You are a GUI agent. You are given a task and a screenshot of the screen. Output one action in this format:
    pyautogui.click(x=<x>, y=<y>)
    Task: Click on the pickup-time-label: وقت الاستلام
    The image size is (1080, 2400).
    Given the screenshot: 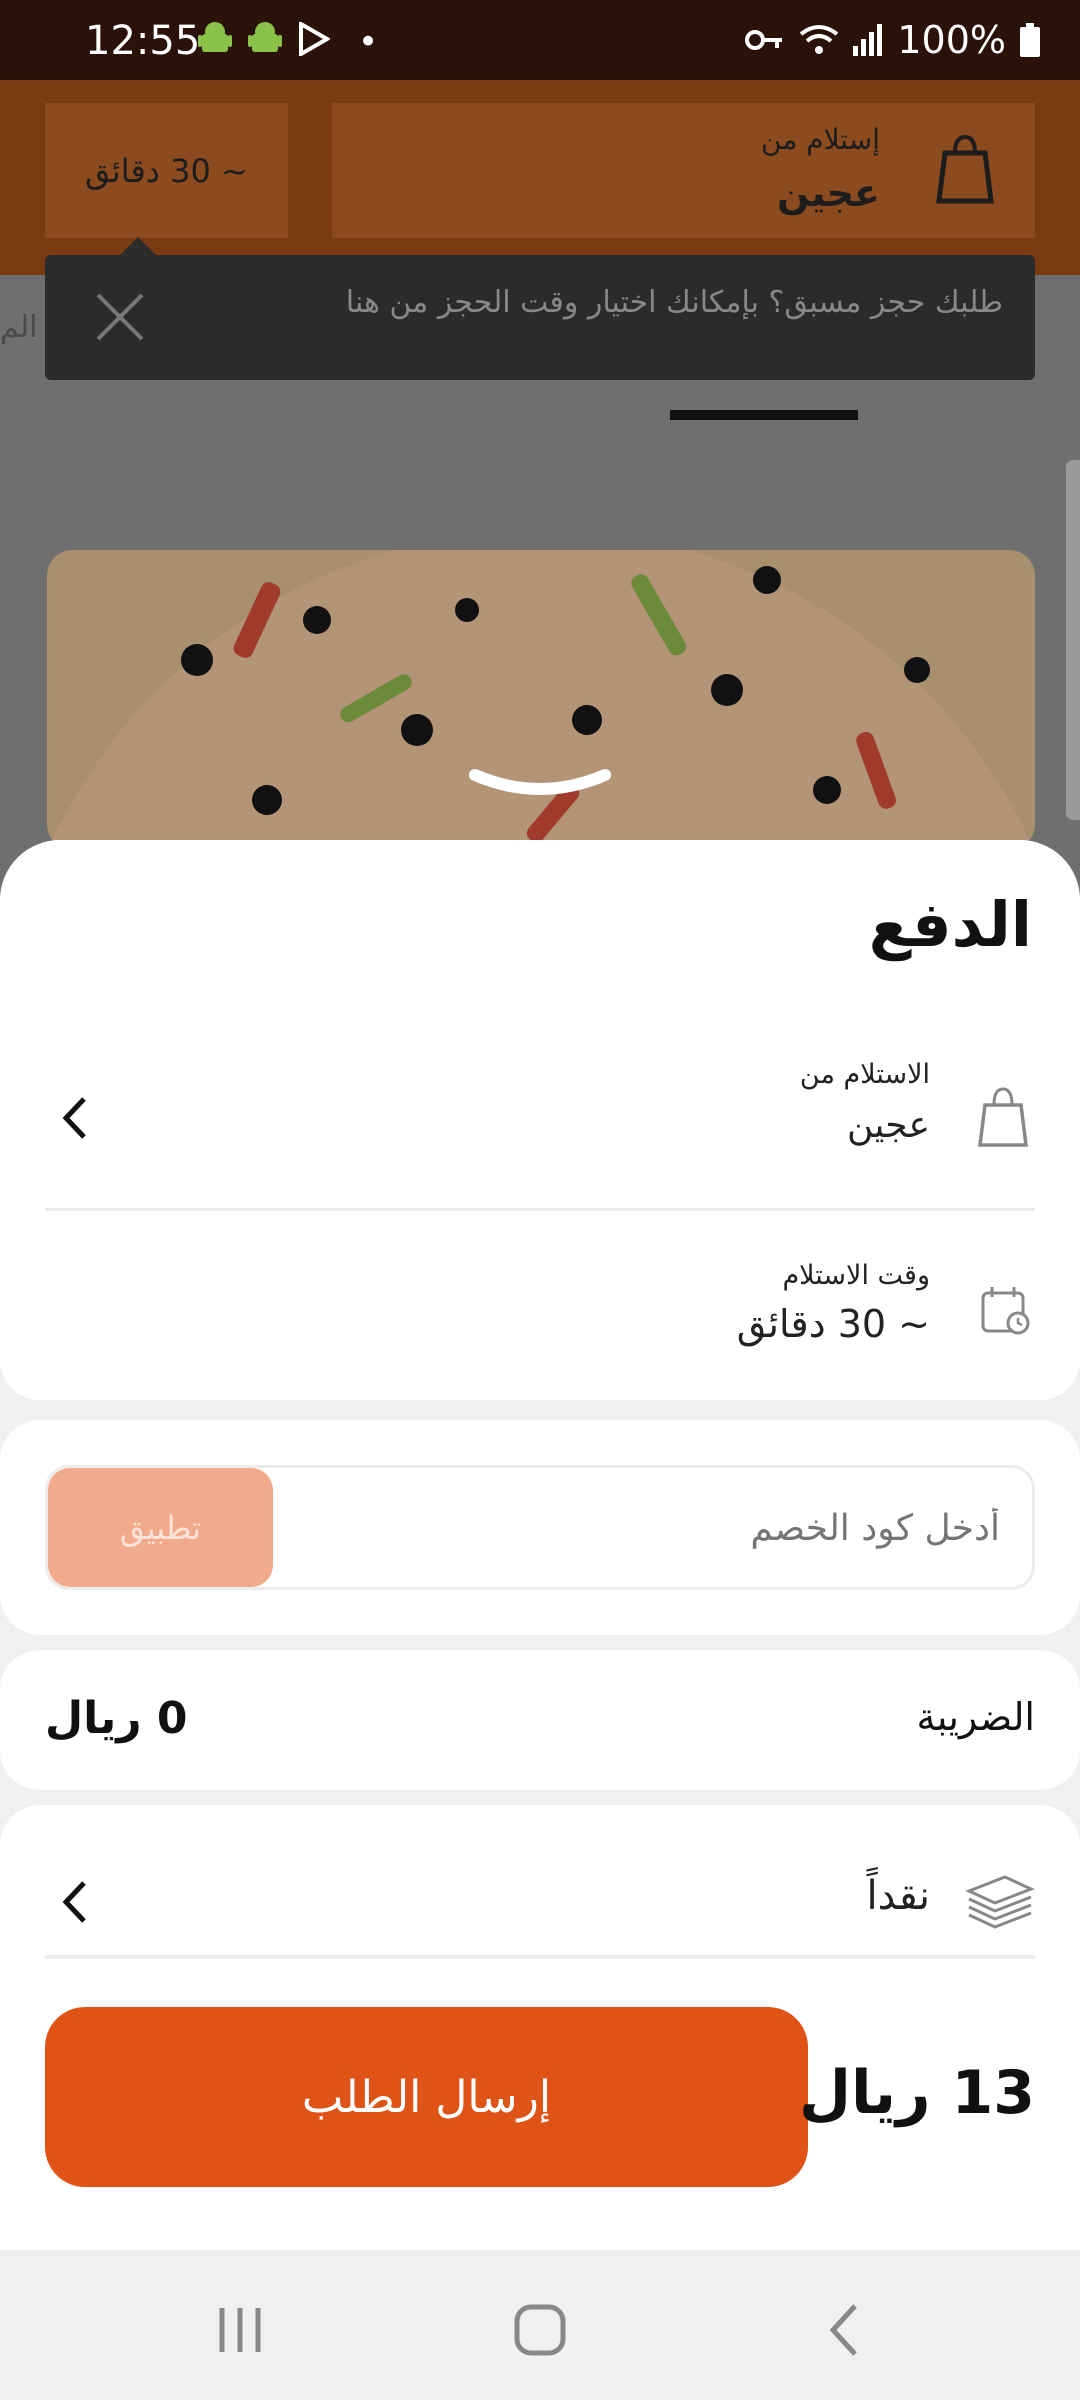 What is the action you would take?
    pyautogui.click(x=856, y=1275)
    